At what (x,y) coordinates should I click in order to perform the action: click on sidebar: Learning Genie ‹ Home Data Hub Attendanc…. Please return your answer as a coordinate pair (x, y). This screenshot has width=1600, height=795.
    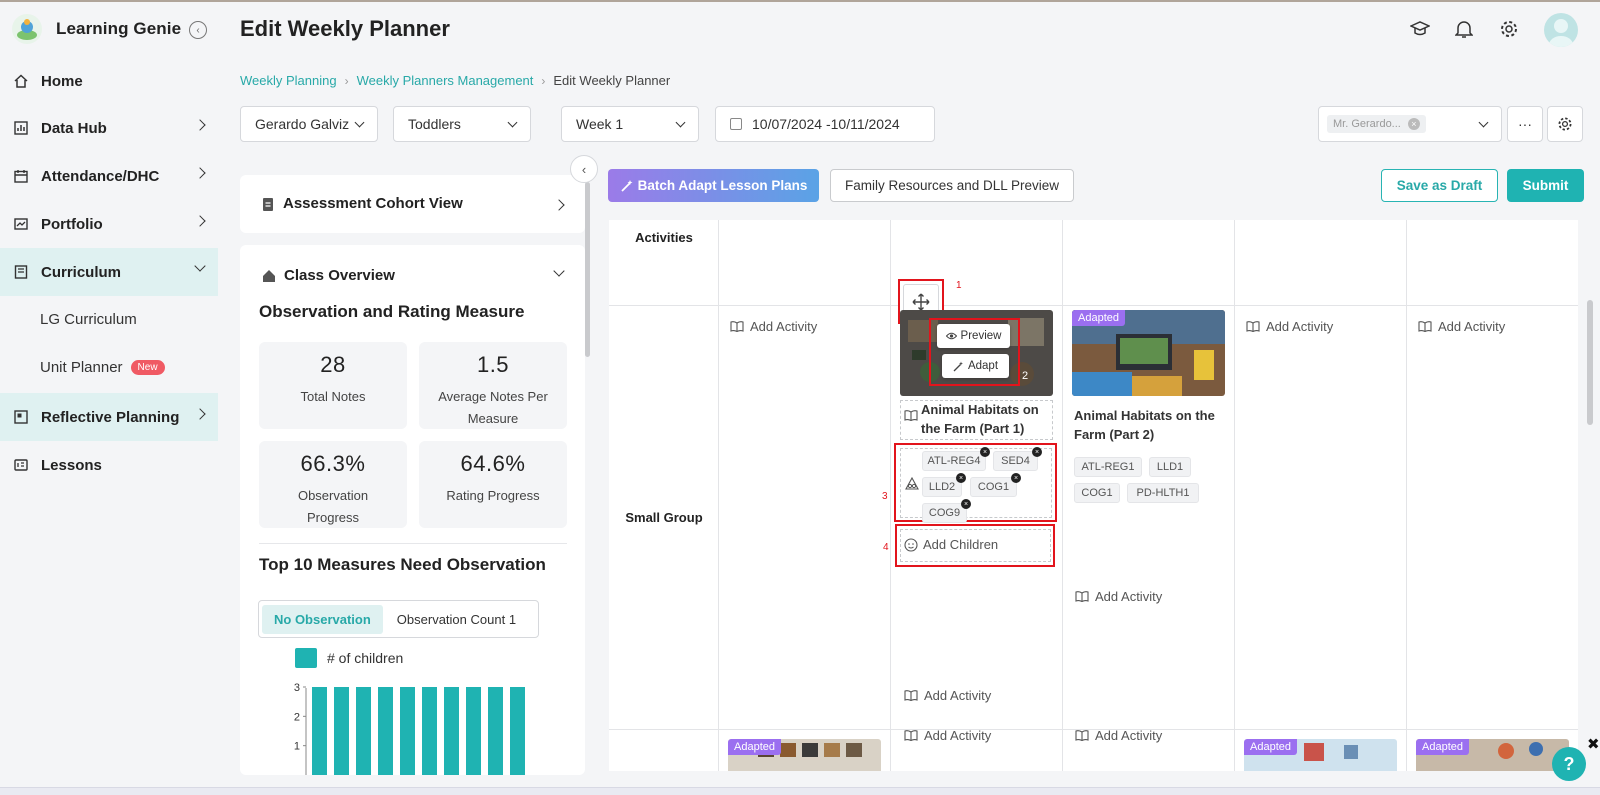
    Looking at the image, I should click on (109, 394).